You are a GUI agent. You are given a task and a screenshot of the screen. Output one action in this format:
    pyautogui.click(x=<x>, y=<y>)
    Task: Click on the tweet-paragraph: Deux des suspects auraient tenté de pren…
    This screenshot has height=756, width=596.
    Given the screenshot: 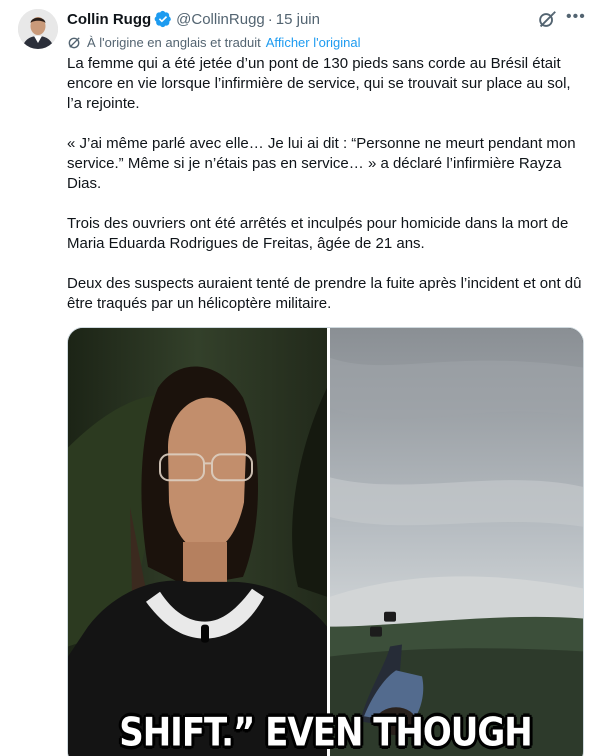 What is the action you would take?
    pyautogui.click(x=324, y=293)
    